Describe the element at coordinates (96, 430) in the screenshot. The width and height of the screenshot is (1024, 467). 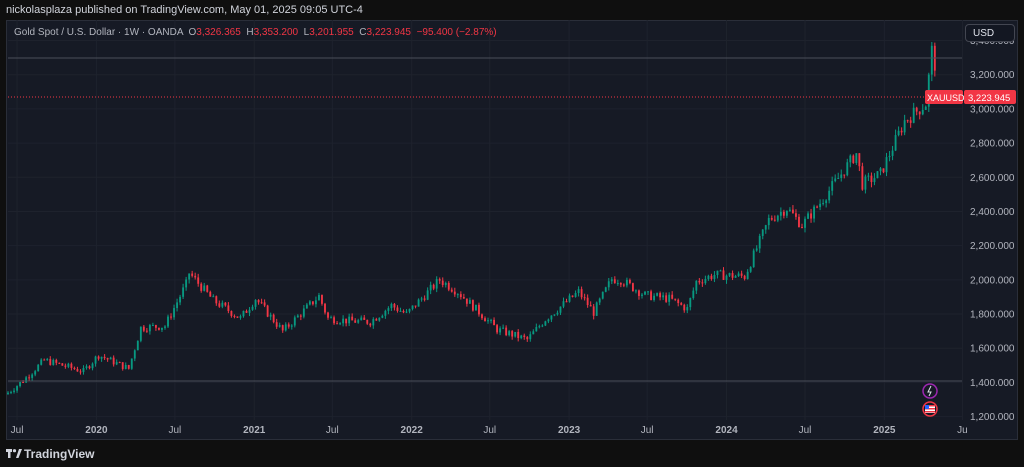
I see `time-tick-label: 2020` at that location.